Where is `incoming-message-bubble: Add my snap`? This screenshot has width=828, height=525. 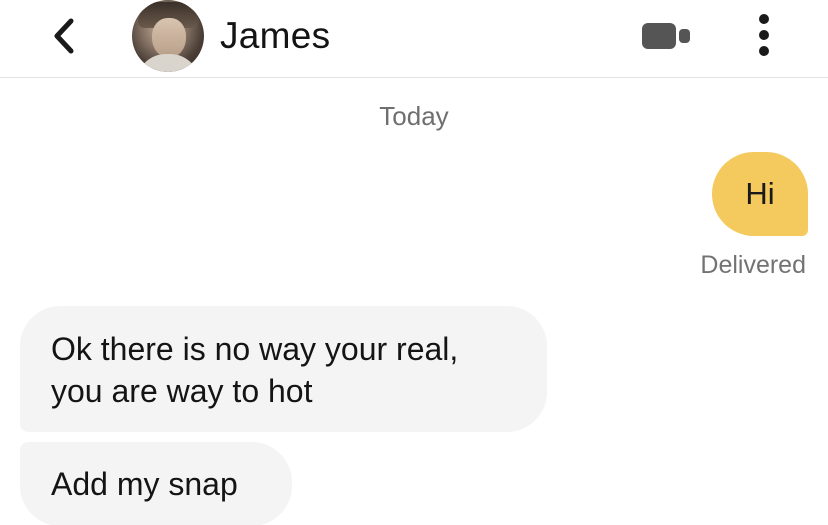
incoming-message-bubble: Add my snap is located at coordinates (156, 483).